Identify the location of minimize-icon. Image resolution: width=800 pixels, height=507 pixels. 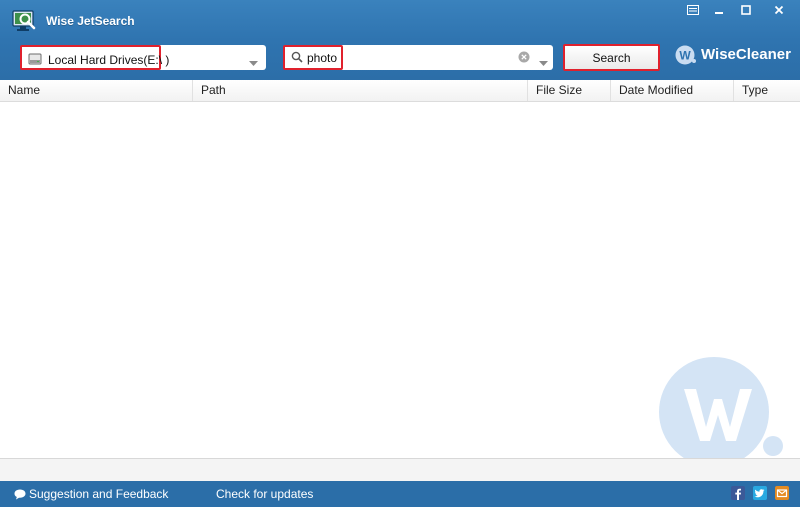
(719, 13).